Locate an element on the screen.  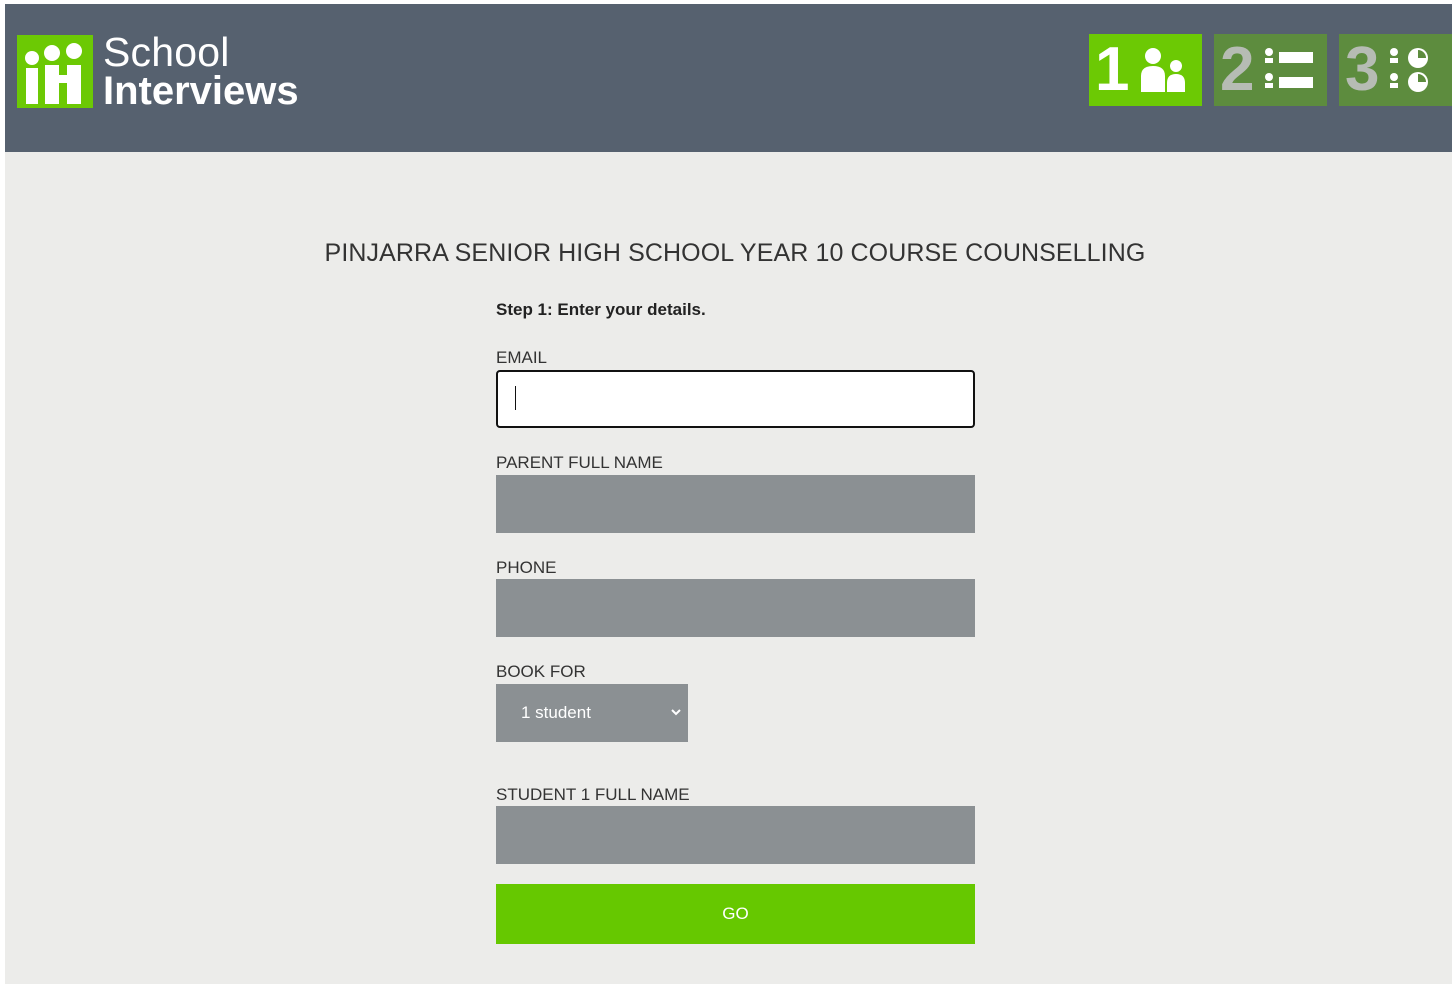
header: School Interviews 1 2 3 is located at coordinates (728, 78).